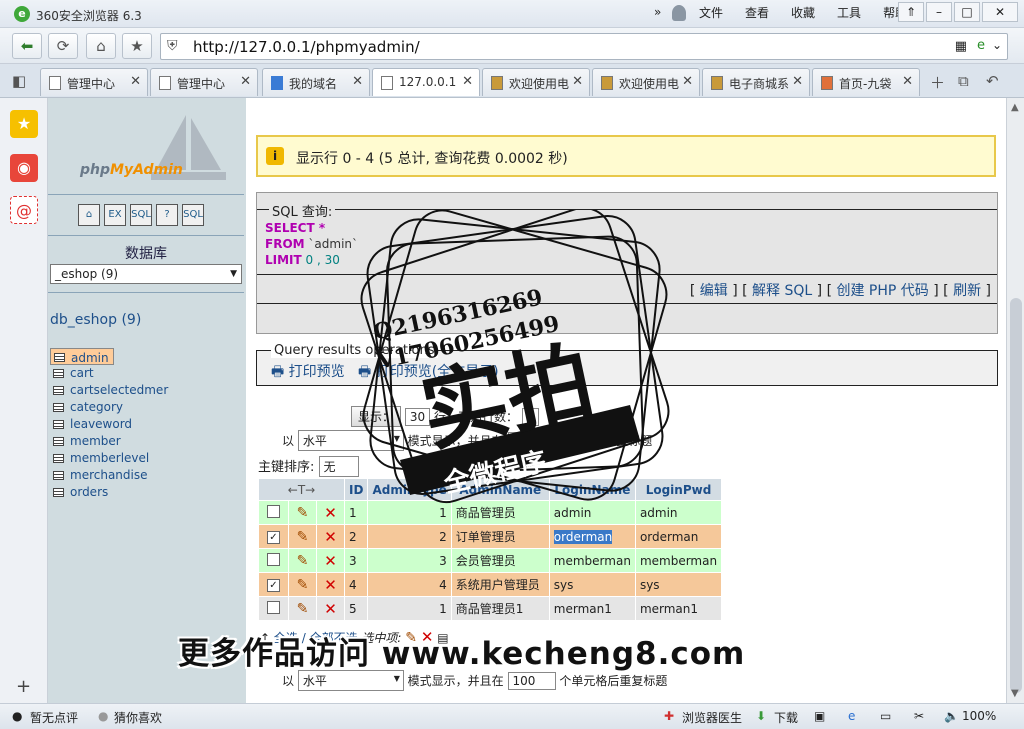  I want to click on header-admintype: AdminType, so click(409, 489).